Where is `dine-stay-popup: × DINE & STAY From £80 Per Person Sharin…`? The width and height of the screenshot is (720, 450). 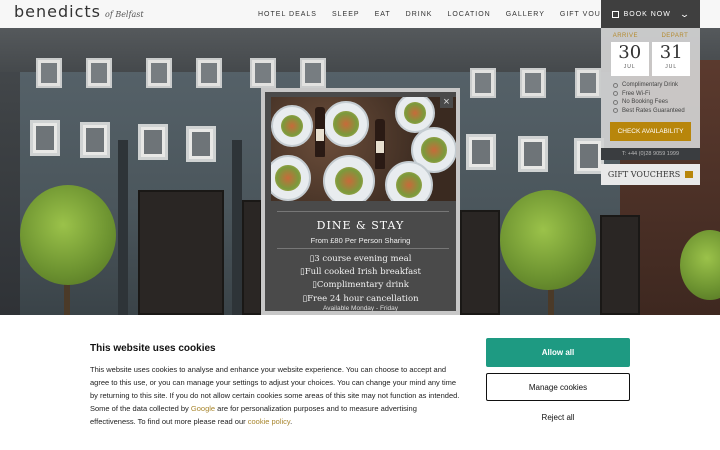 dine-stay-popup: × DINE & STAY From £80 Per Person Sharin… is located at coordinates (360, 201).